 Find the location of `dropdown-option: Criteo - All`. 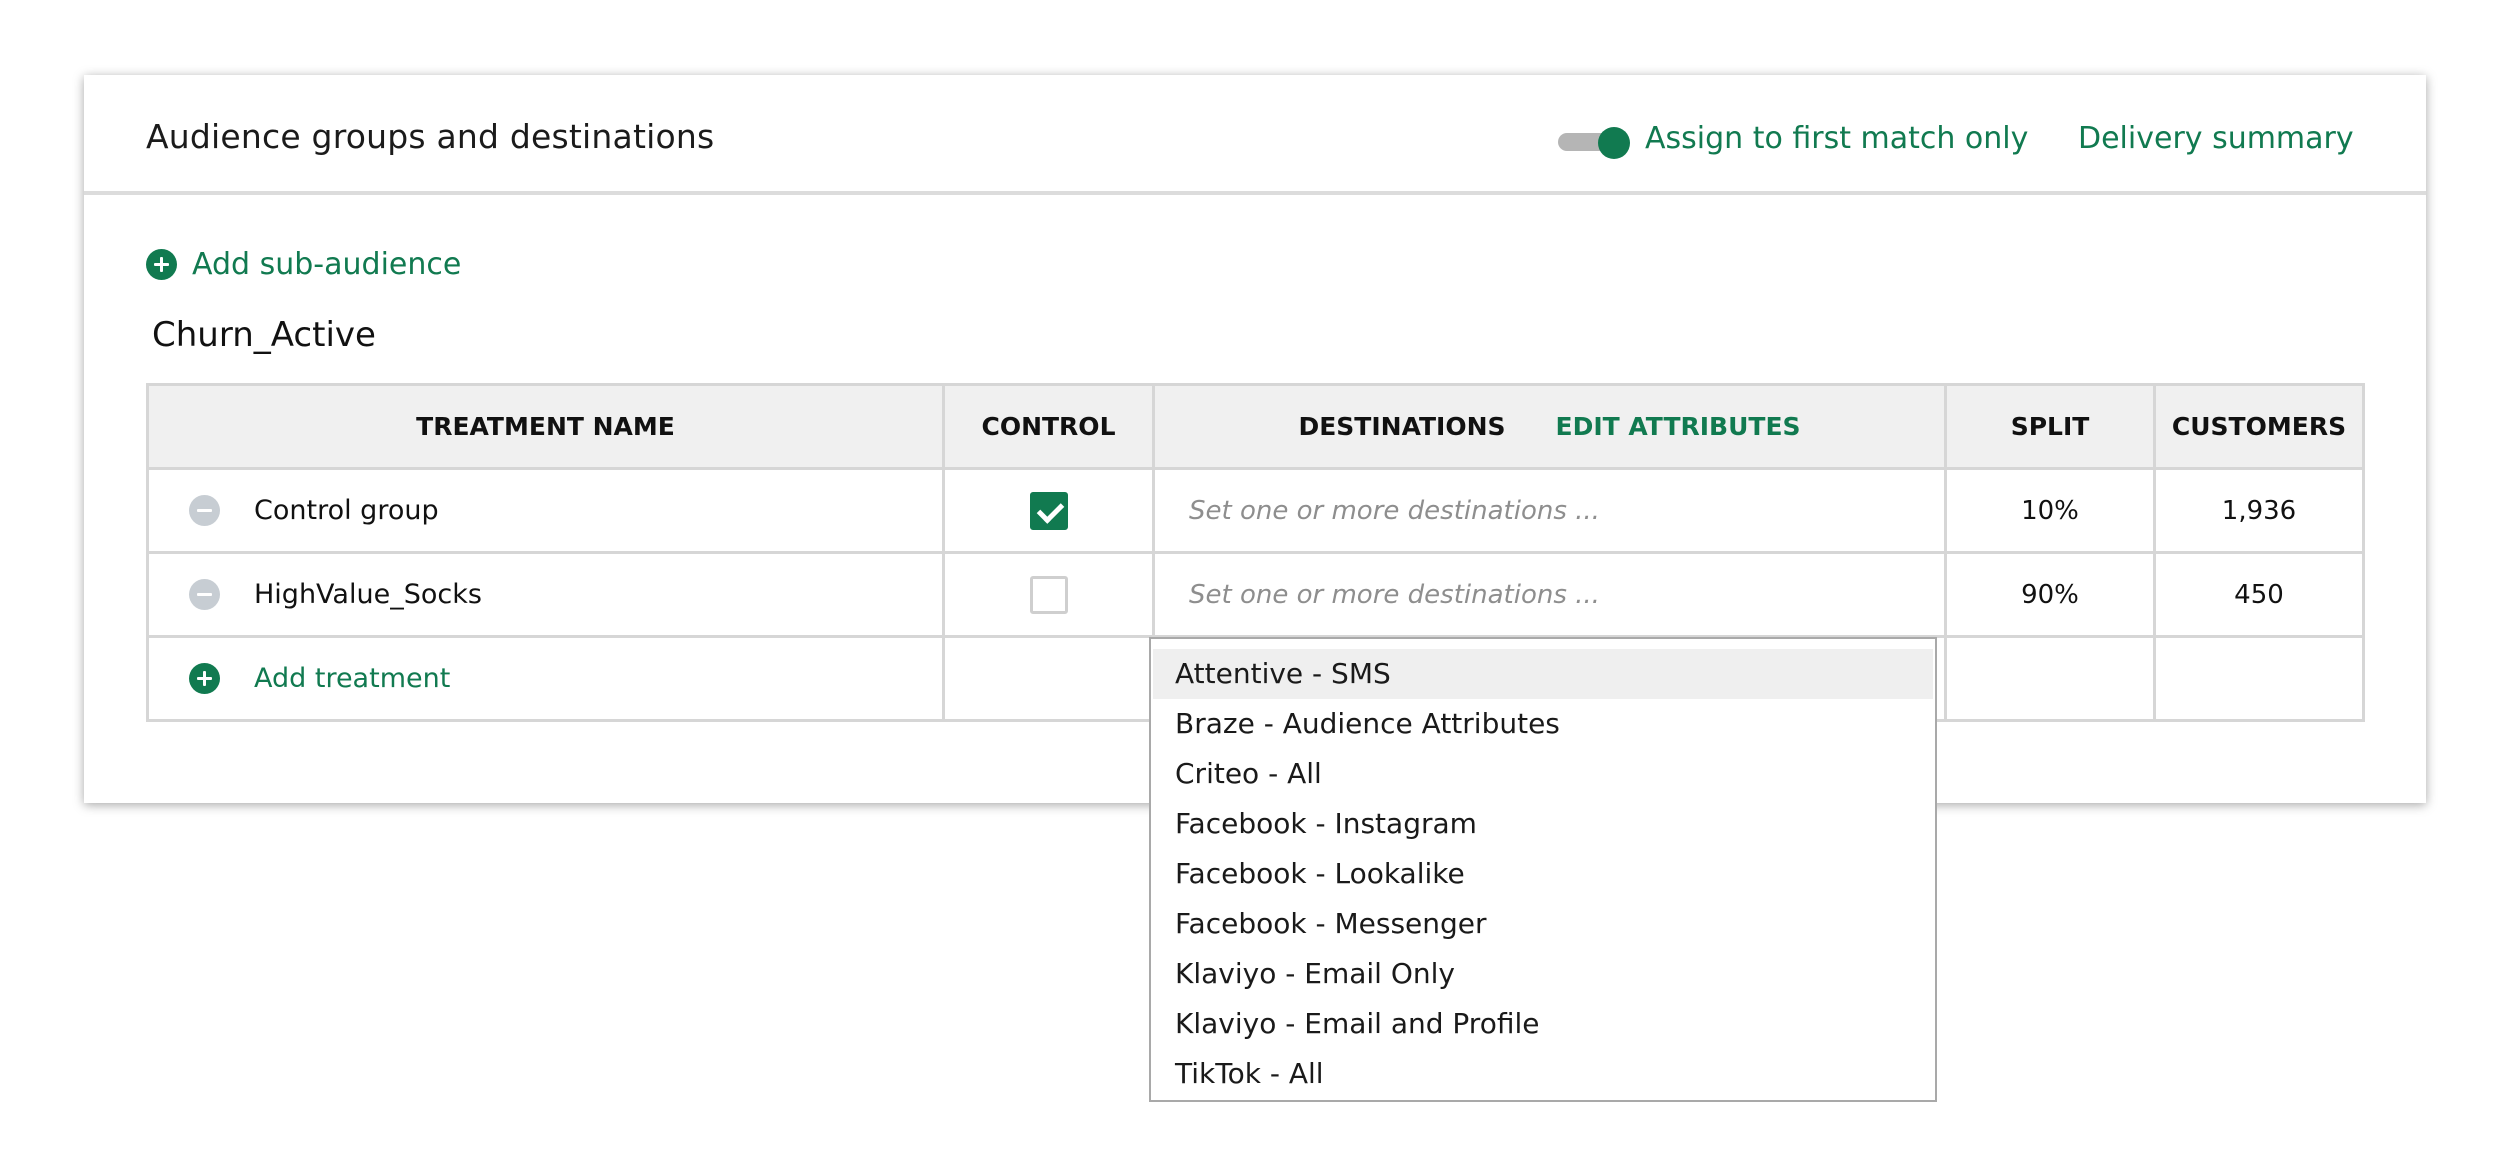

dropdown-option: Criteo - All is located at coordinates (1543, 774).